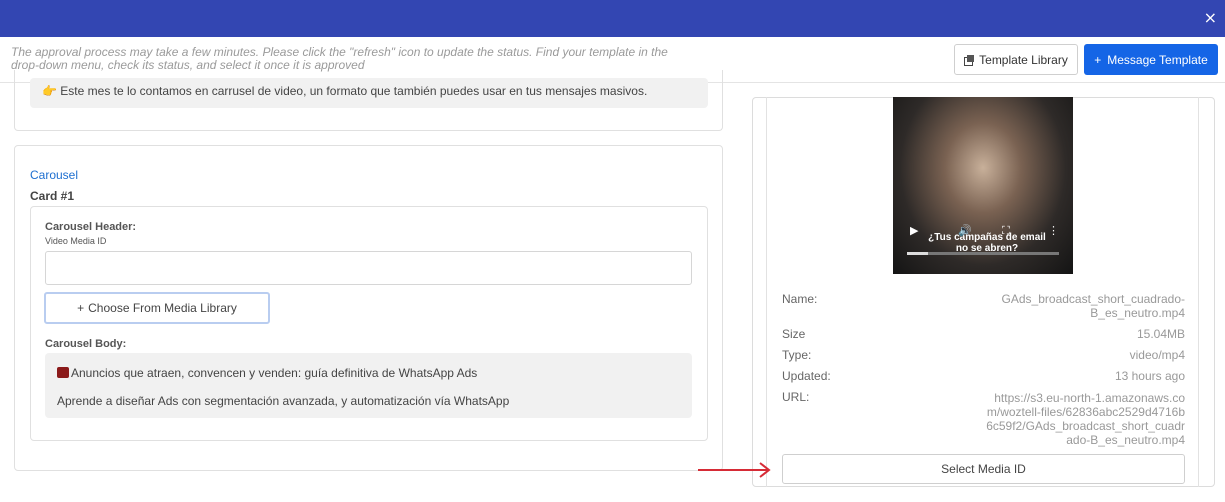 This screenshot has height=502, width=1225. I want to click on video-caption: ¿Tus campañas de email no se abren?, so click(987, 243).